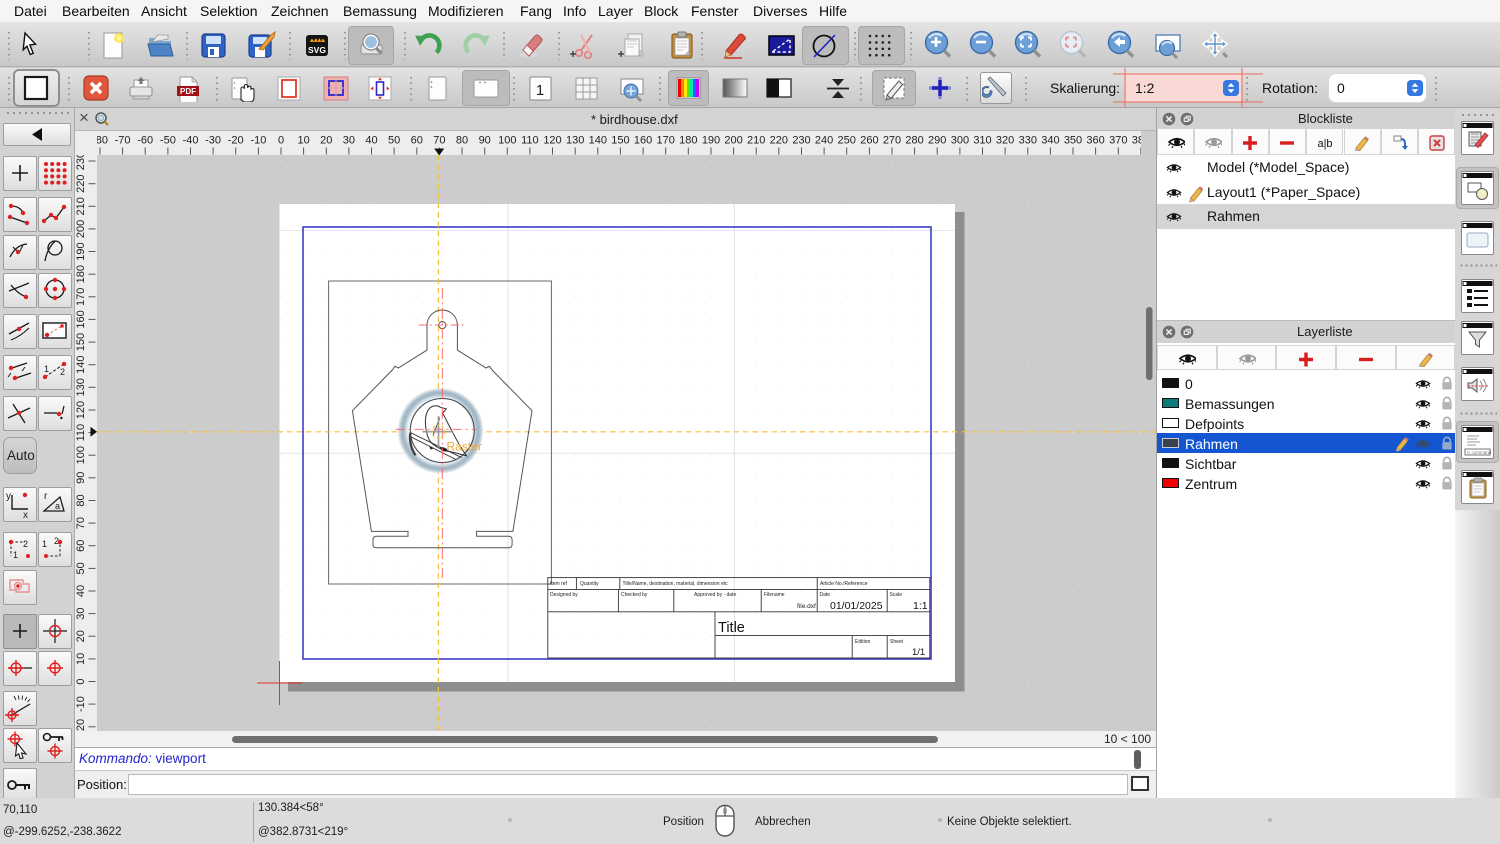 Image resolution: width=1500 pixels, height=844 pixels. I want to click on svg-text: 310, so click(982, 141).